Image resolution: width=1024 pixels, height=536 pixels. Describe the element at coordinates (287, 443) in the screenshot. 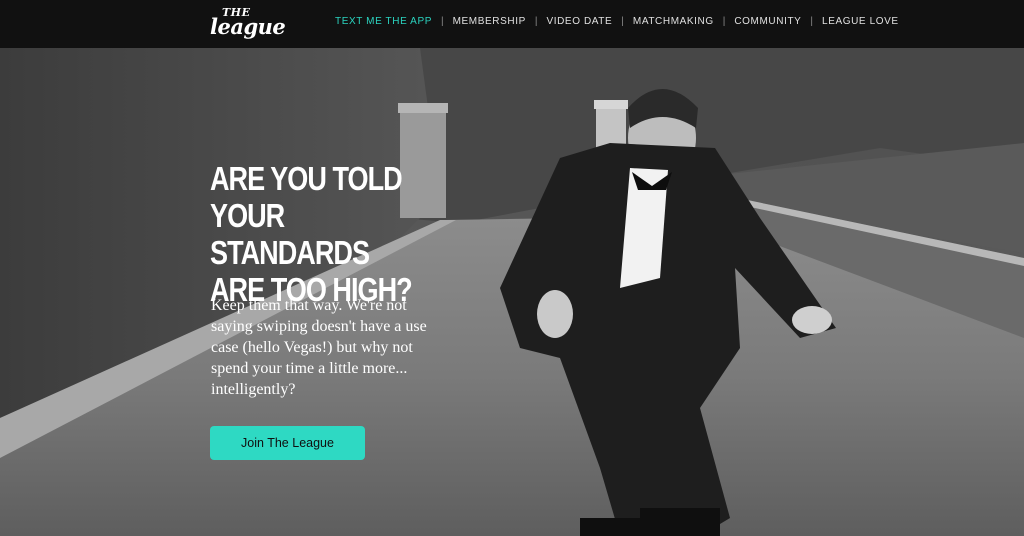

I see `join-the-league-button: Join The League` at that location.